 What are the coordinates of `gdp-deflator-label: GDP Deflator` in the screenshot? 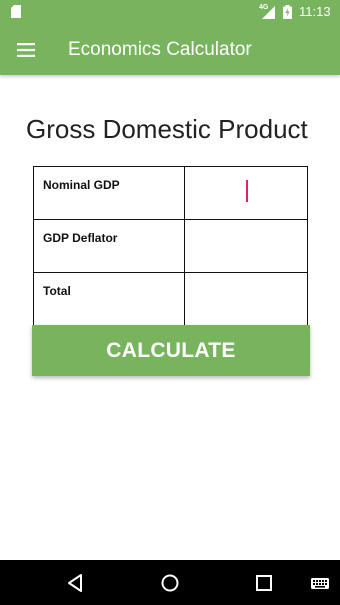 It's located at (80, 238).